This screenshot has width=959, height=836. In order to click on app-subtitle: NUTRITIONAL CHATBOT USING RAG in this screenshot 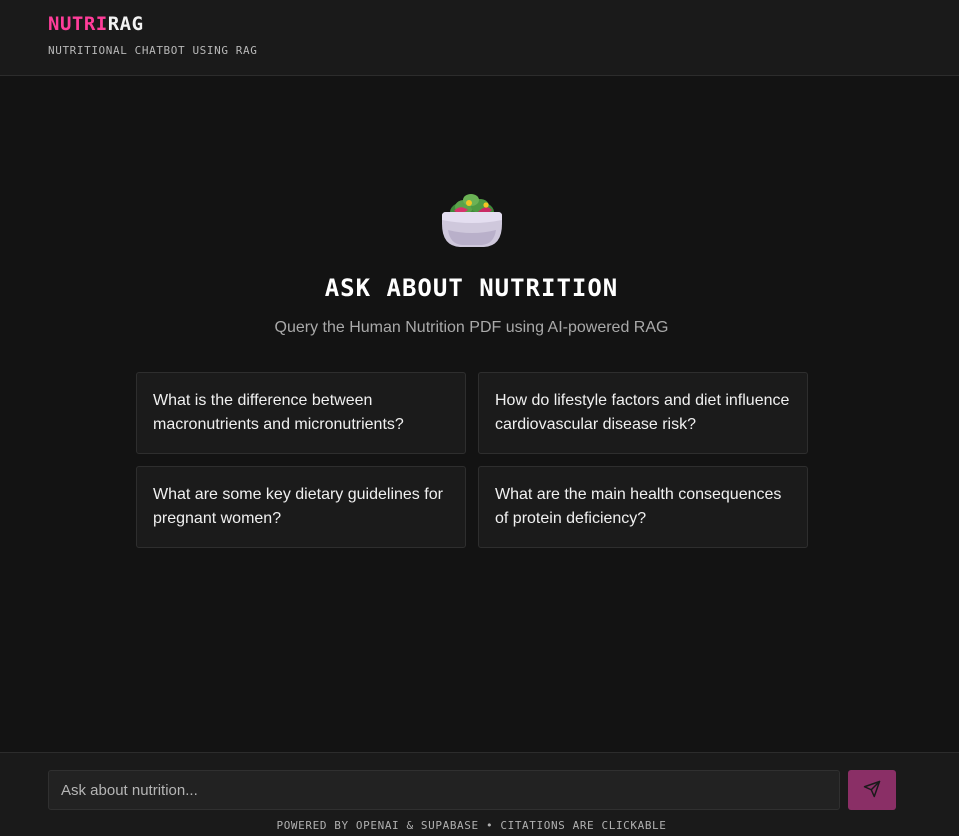, I will do `click(153, 50)`.